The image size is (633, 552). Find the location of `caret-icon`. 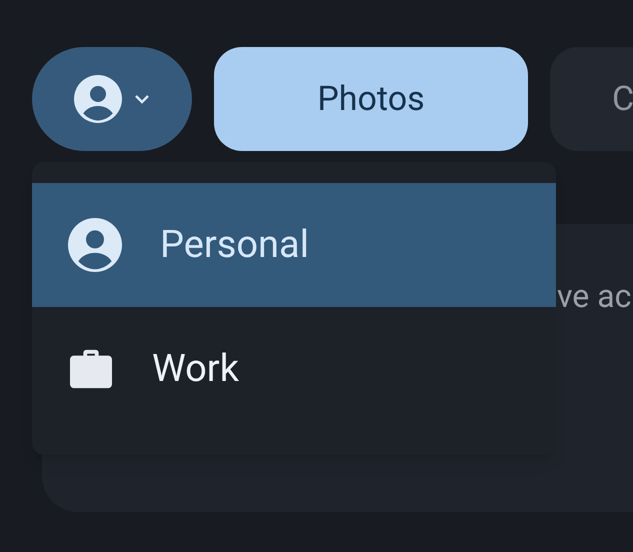

caret-icon is located at coordinates (142, 99).